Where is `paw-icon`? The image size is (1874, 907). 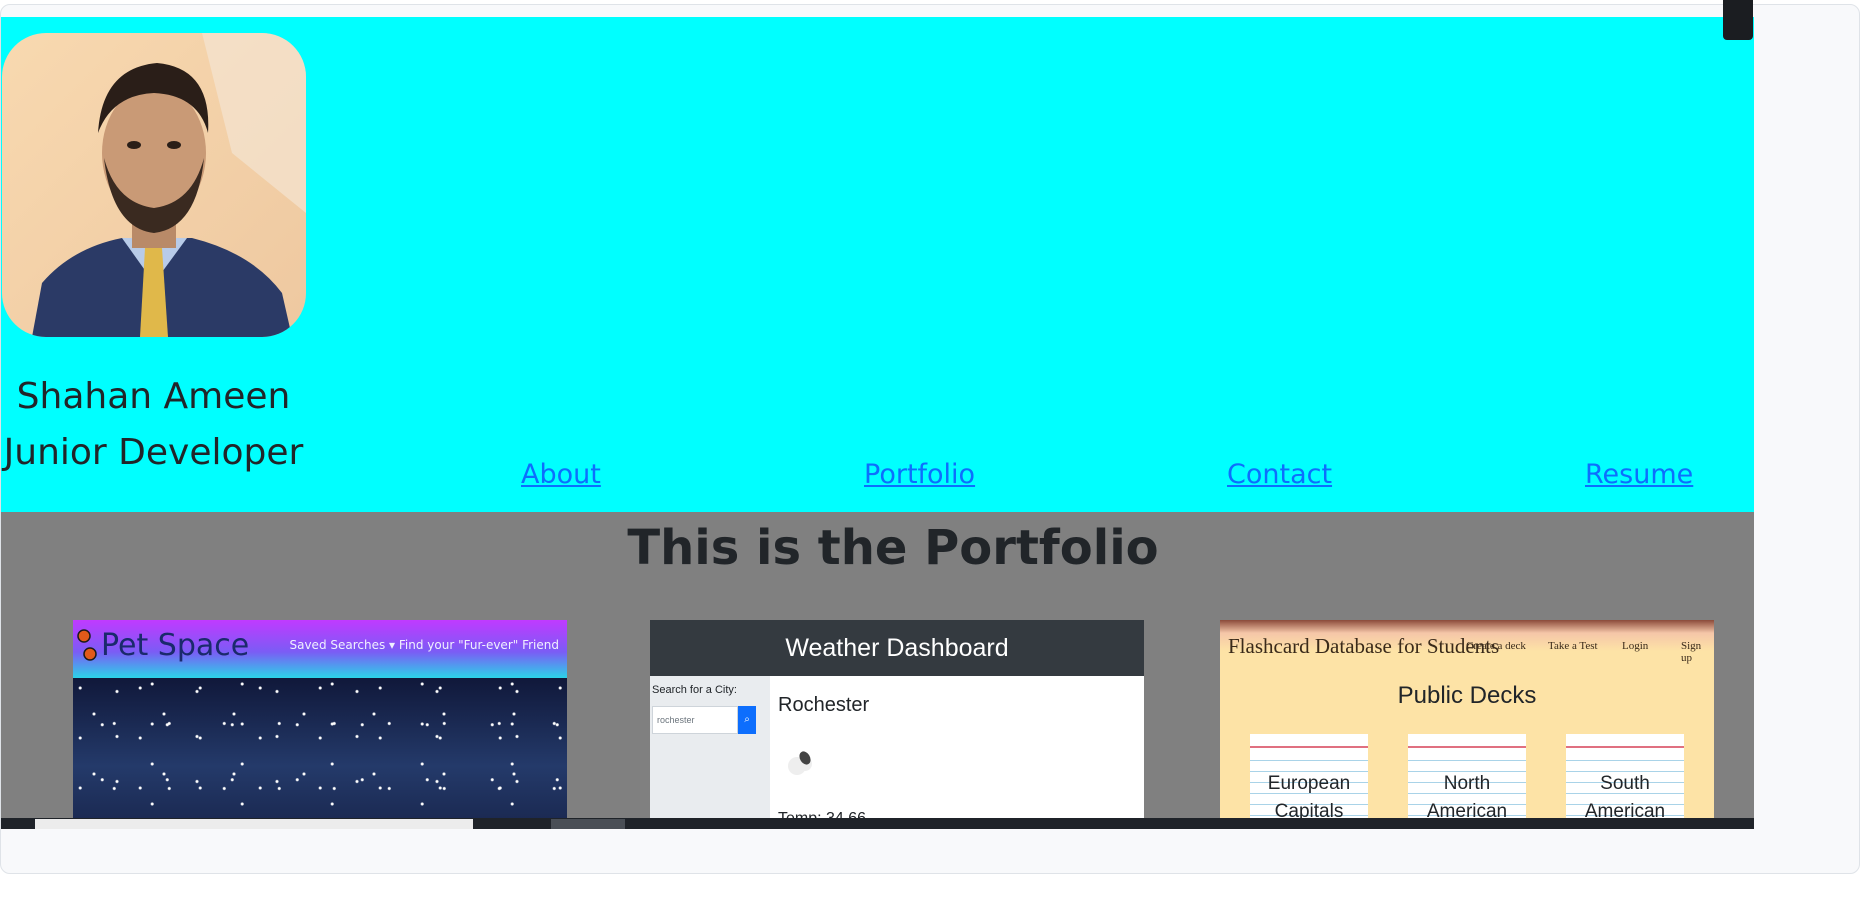
paw-icon is located at coordinates (87, 645).